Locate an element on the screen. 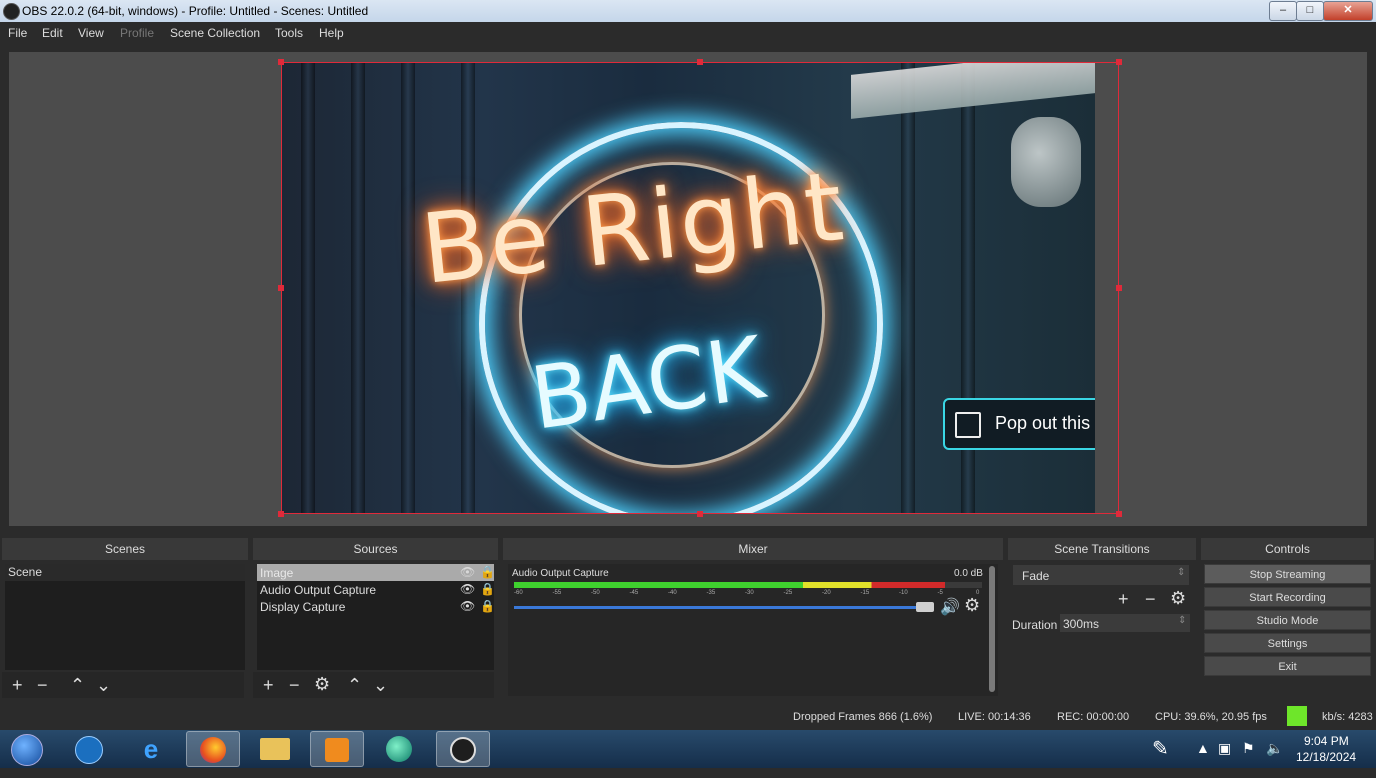  menu-scene-collection: Scene Collection is located at coordinates (215, 33).